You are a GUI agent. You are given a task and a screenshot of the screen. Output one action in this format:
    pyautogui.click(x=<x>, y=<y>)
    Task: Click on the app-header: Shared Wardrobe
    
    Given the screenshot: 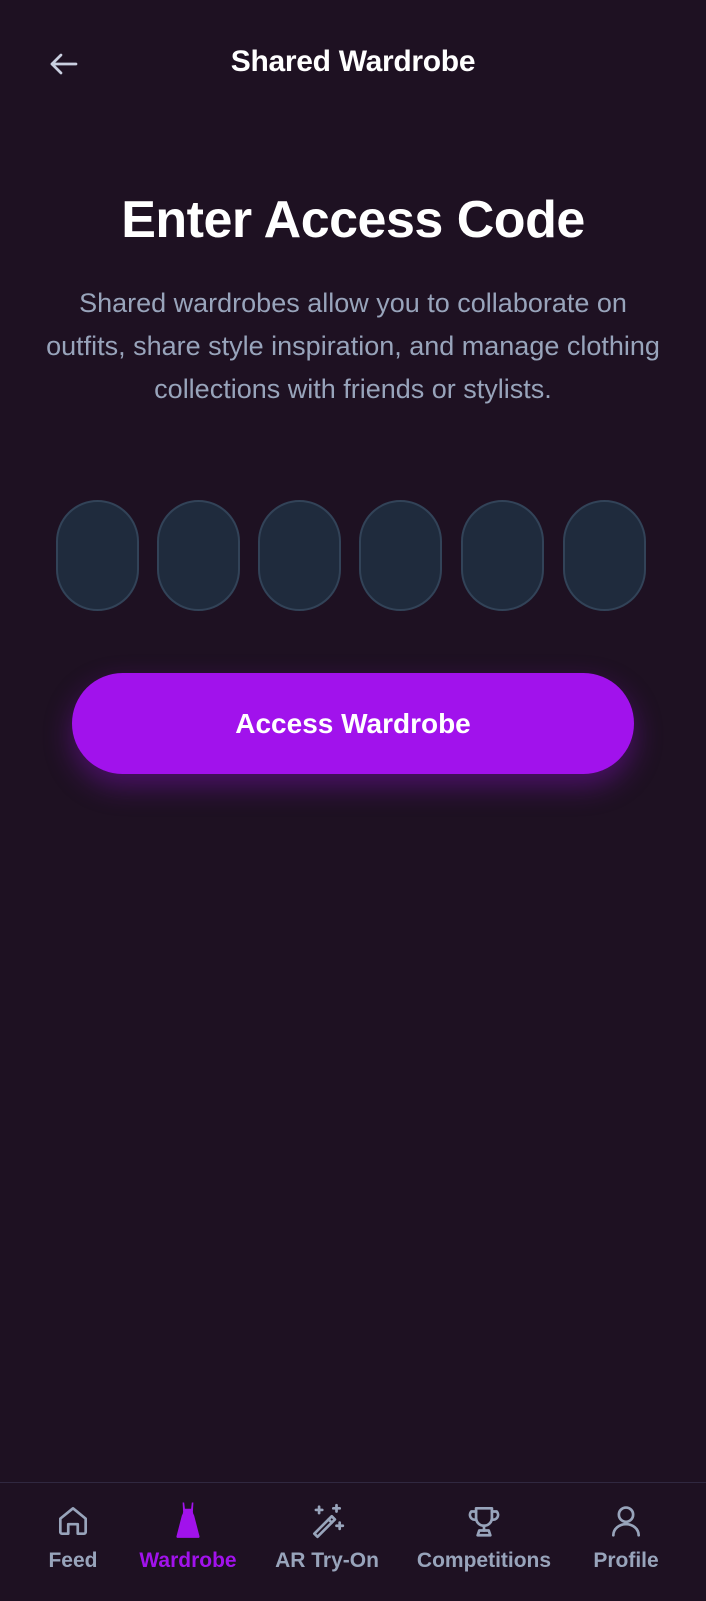 What is the action you would take?
    pyautogui.click(x=353, y=65)
    